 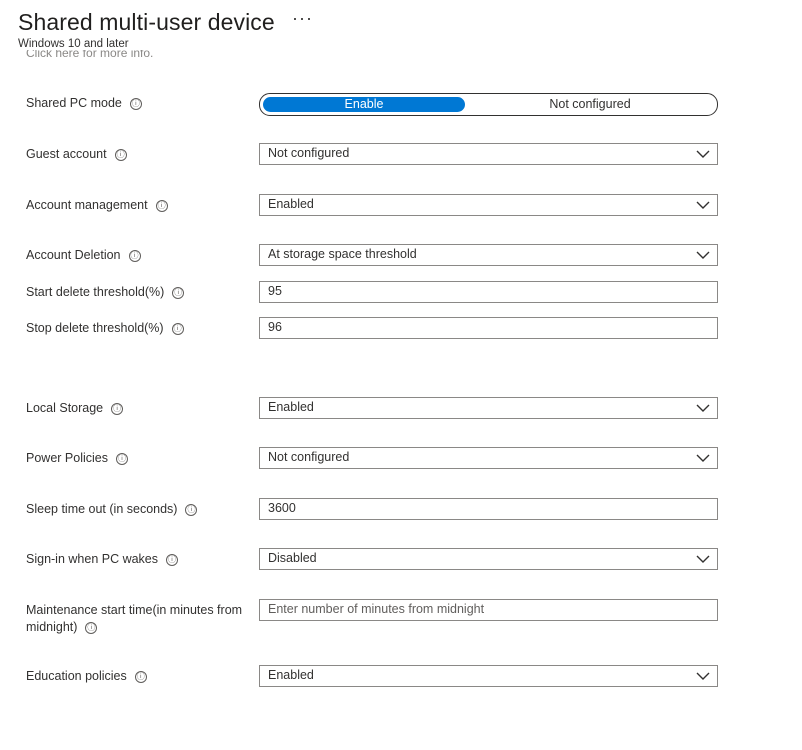 I want to click on start-delete-threshold-label: Start delete threshold(%) ⓘ, so click(x=105, y=292).